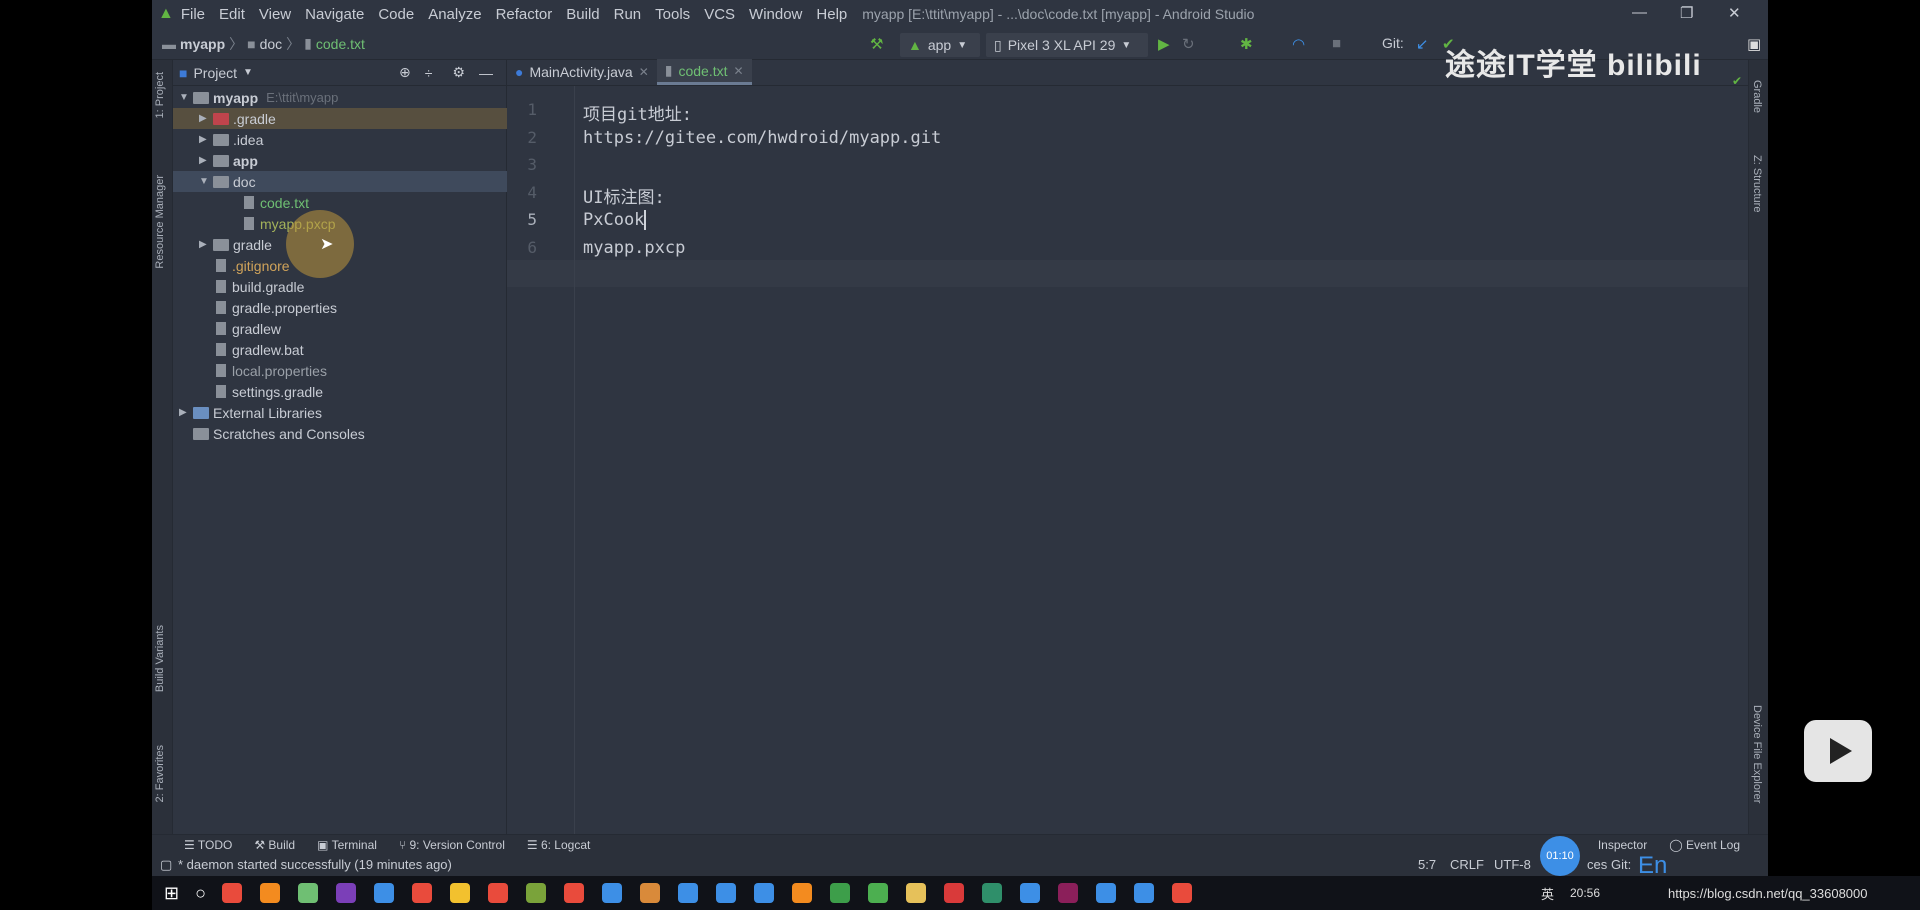  I want to click on tree-item: gradle.properties, so click(340, 307).